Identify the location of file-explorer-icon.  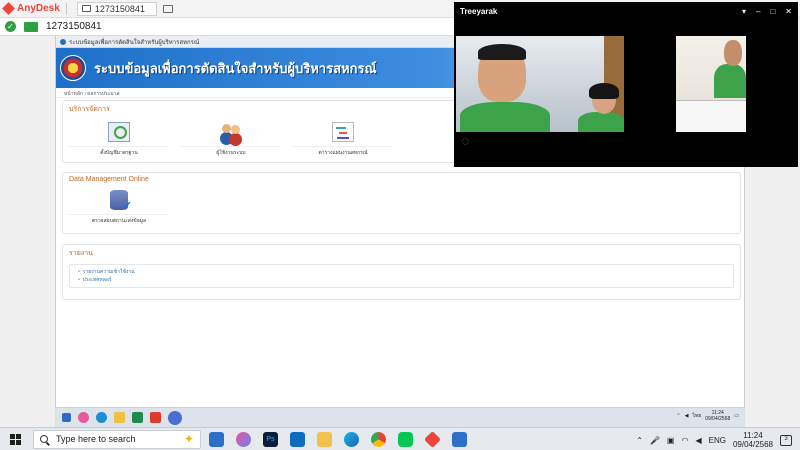
(324, 439).